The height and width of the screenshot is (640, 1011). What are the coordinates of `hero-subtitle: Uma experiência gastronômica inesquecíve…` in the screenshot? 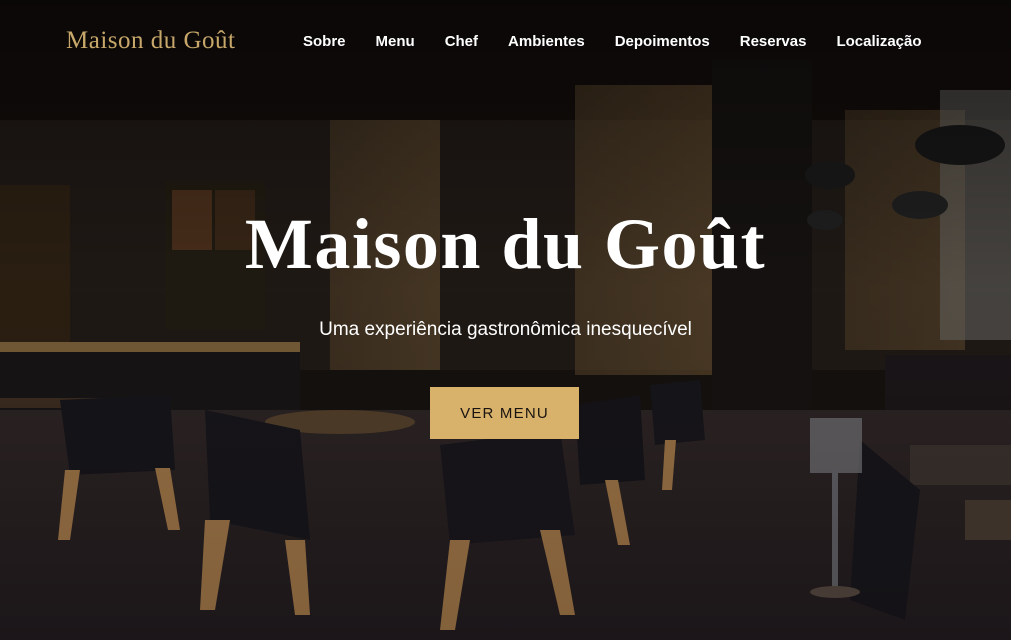 It's located at (505, 329).